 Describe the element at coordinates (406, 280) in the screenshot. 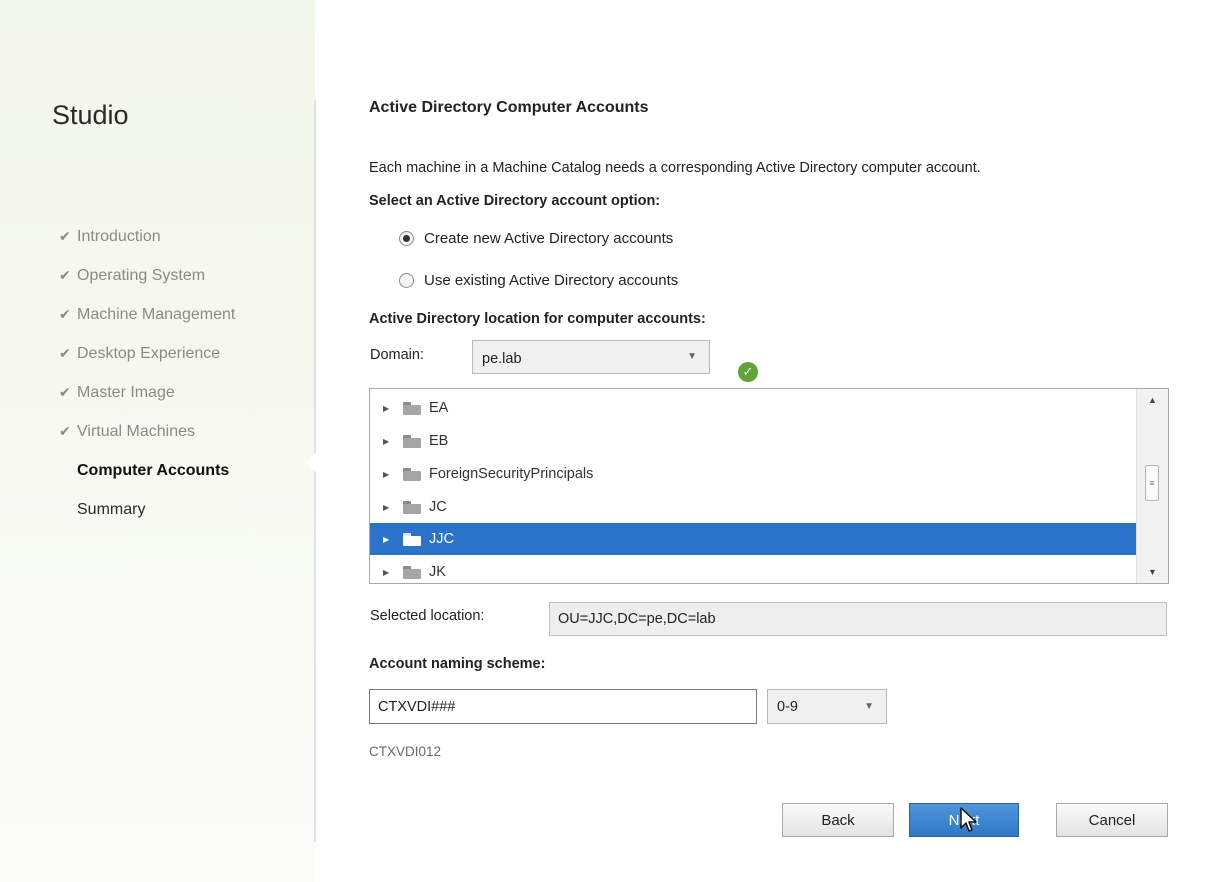

I see `radio-unselected-icon` at that location.